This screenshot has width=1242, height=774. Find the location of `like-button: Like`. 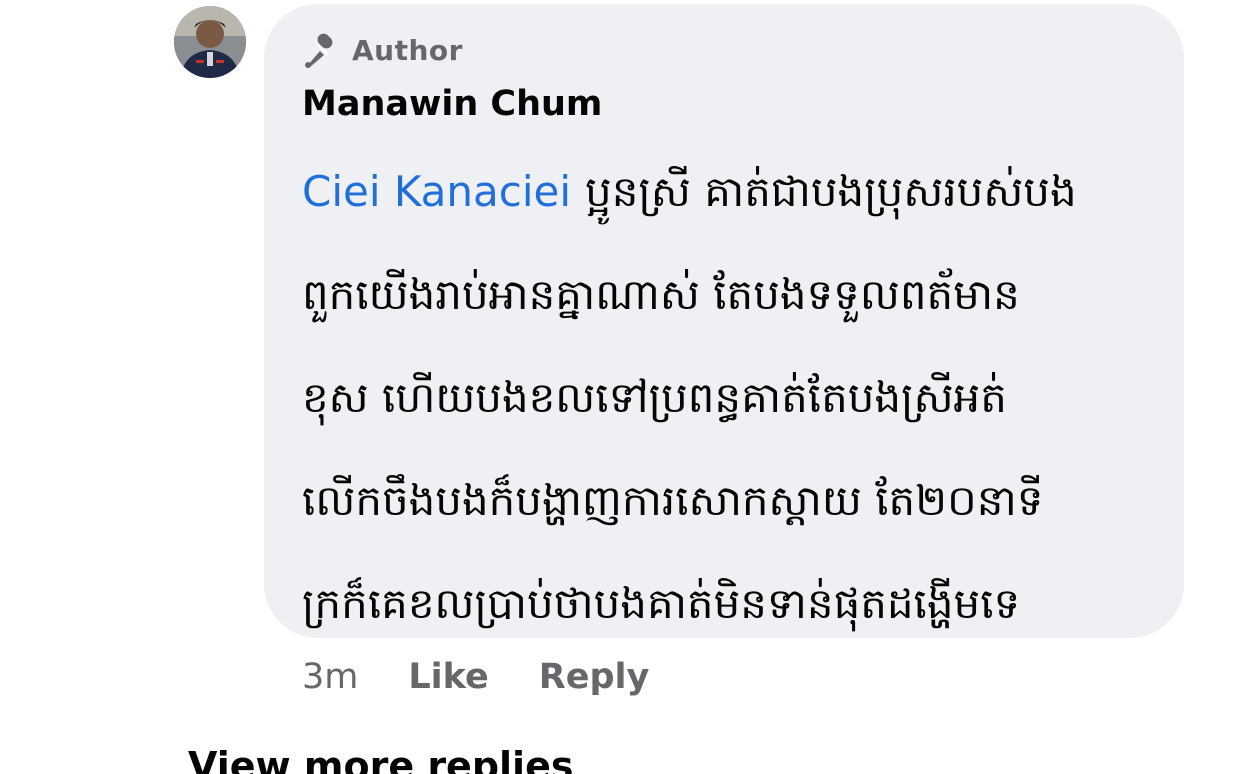

like-button: Like is located at coordinates (448, 677).